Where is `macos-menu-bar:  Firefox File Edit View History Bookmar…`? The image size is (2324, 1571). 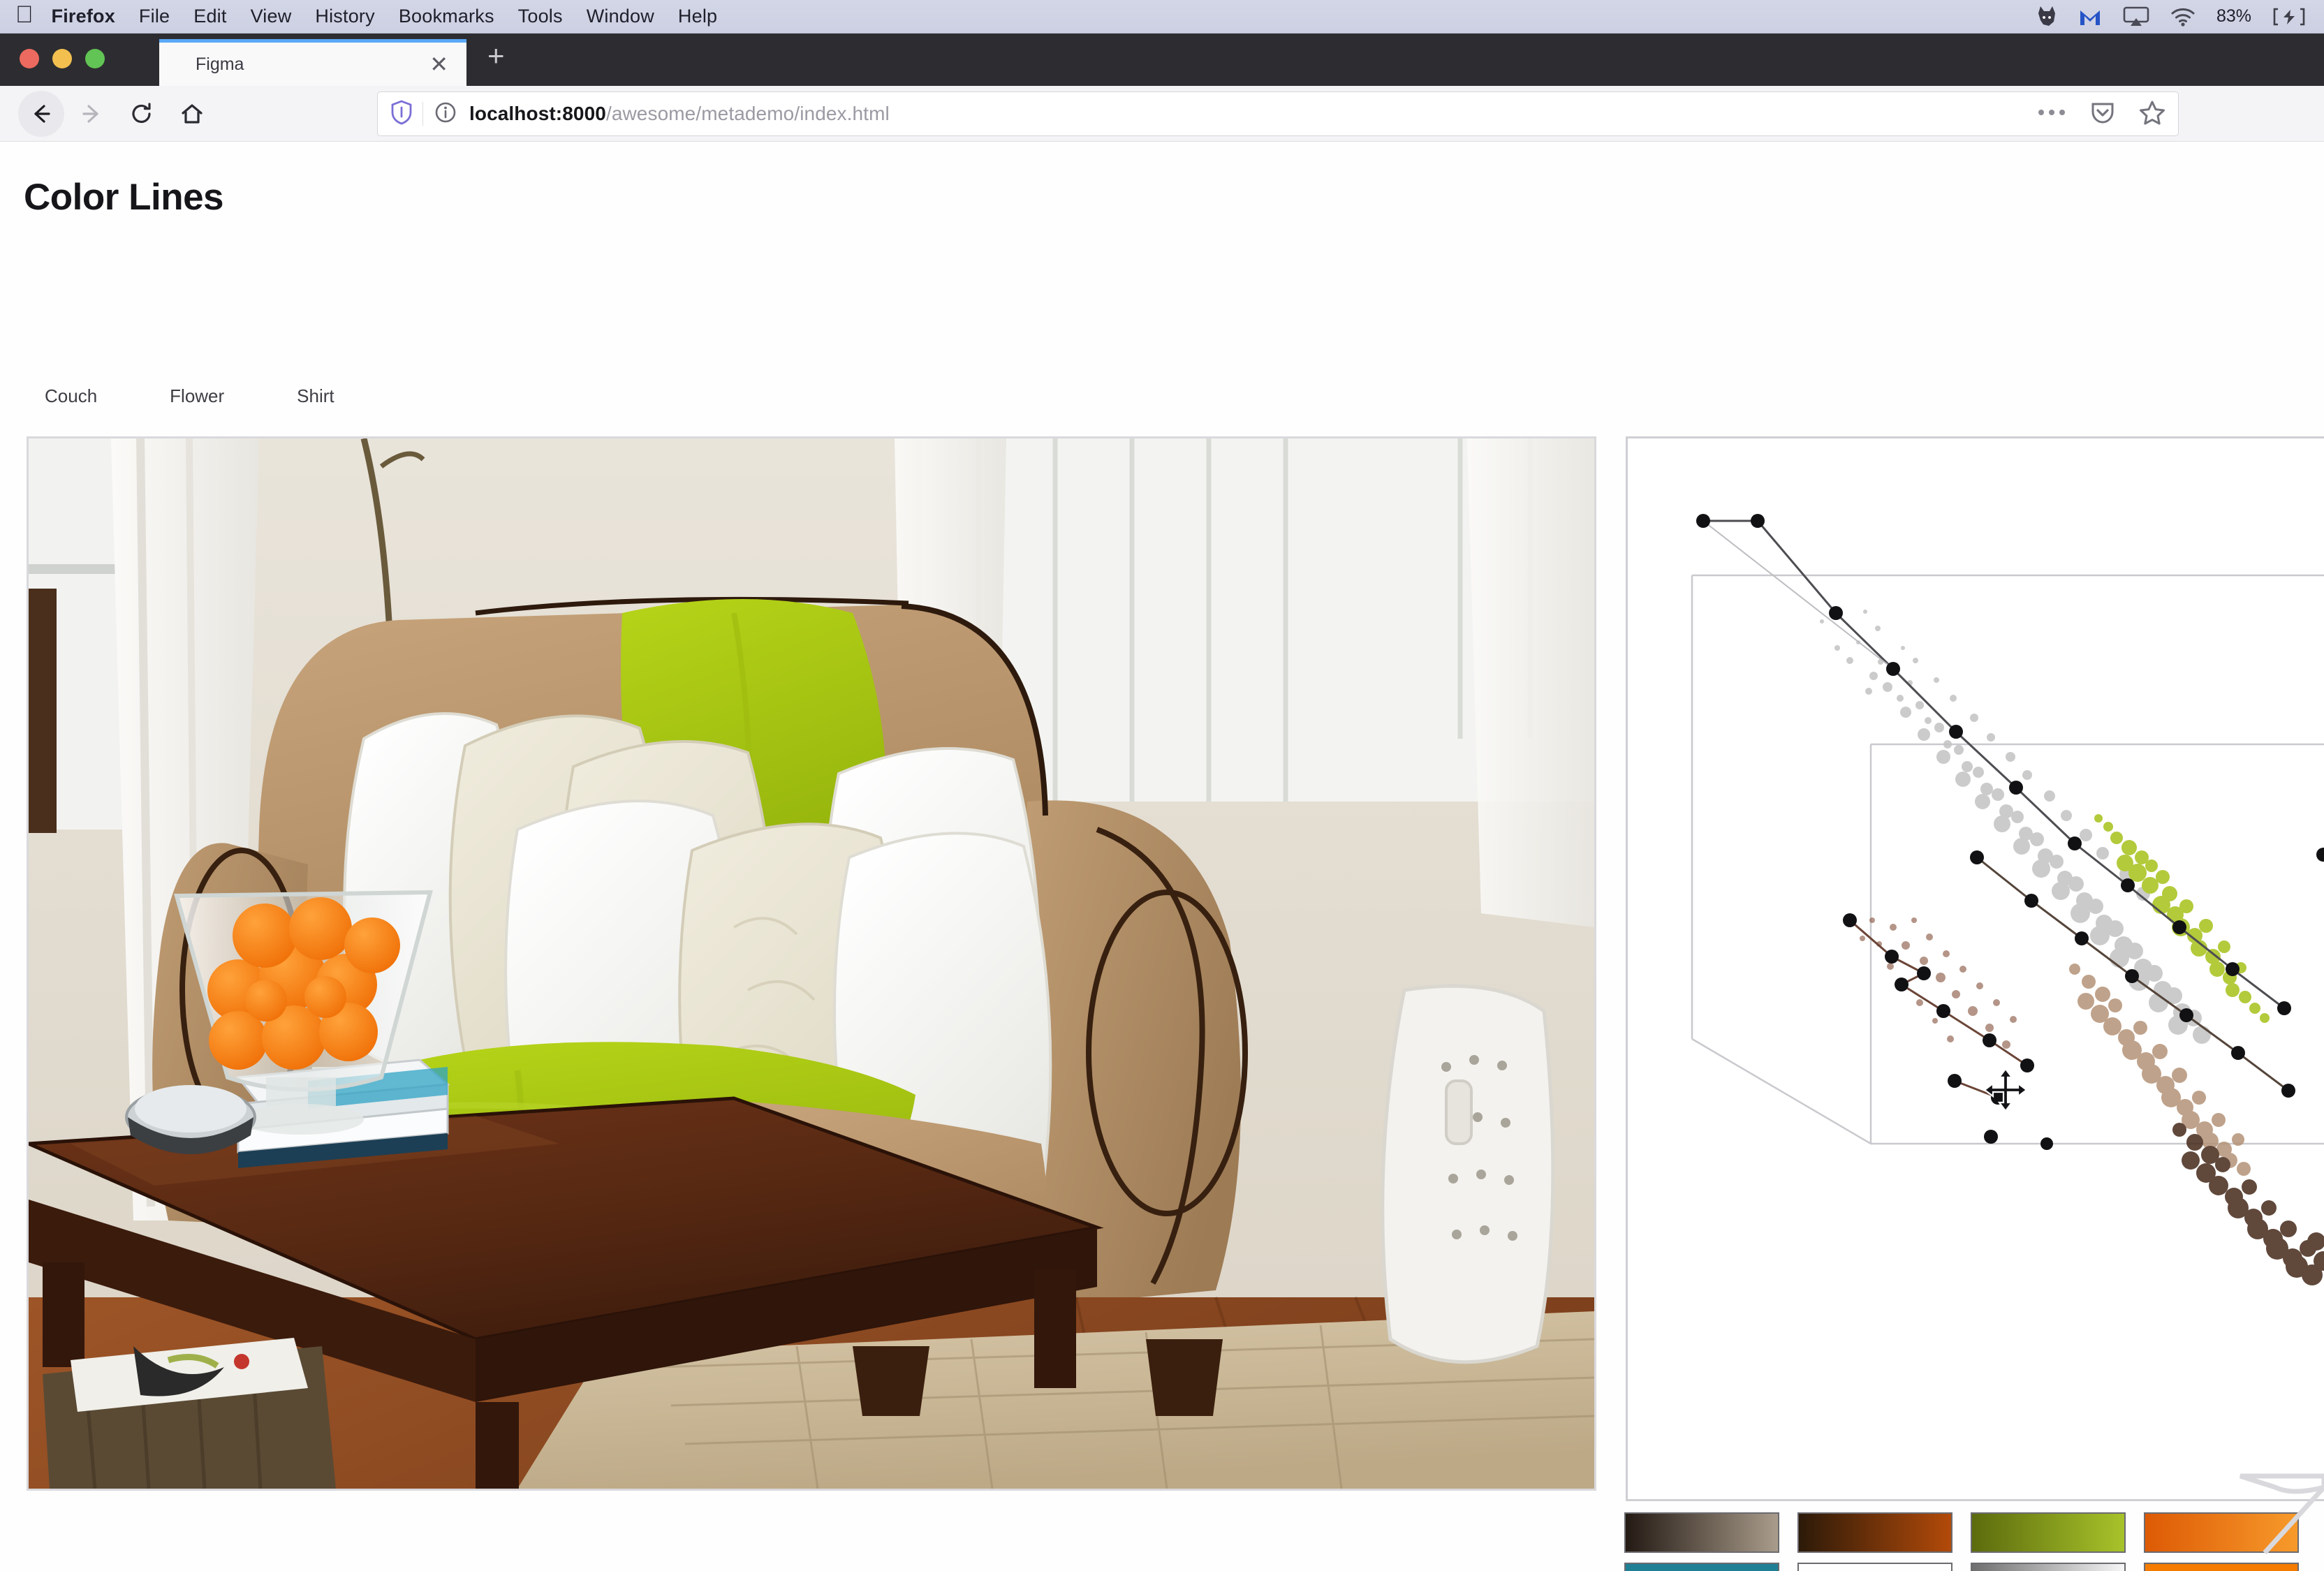 macos-menu-bar:  Firefox File Edit View History Bookmar… is located at coordinates (1162, 17).